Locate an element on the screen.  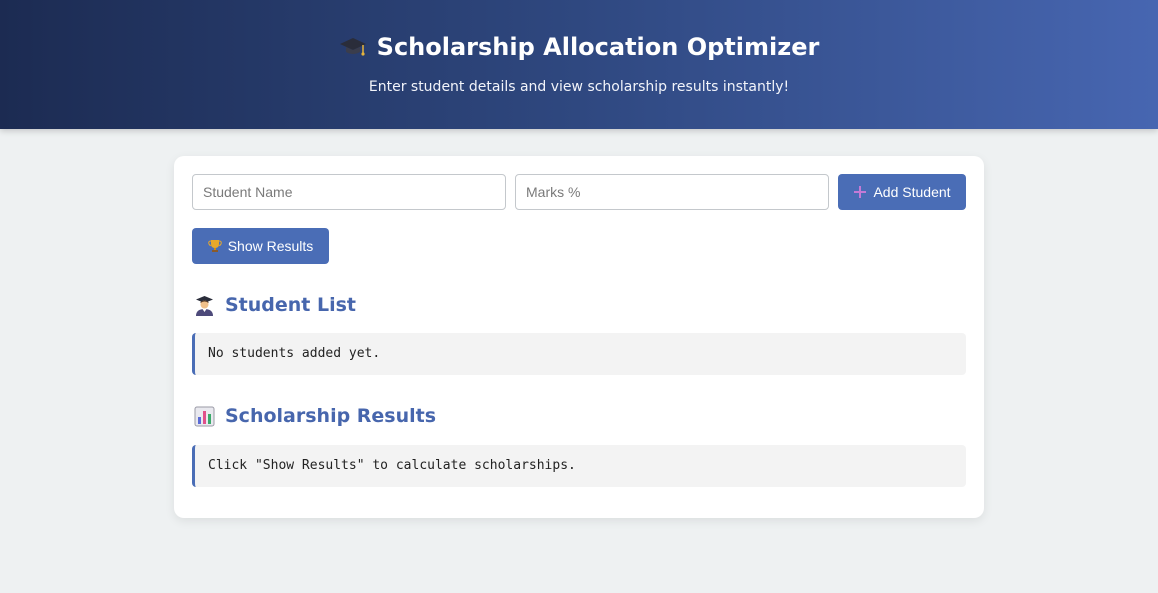
show-results-button: Show Results is located at coordinates (260, 246).